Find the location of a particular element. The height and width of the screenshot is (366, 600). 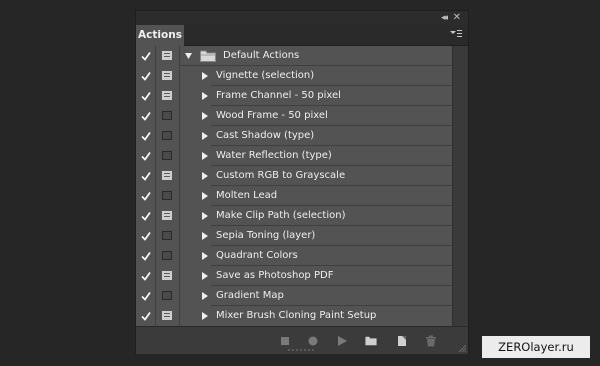

action-set-row: Default Actions is located at coordinates (294, 56).